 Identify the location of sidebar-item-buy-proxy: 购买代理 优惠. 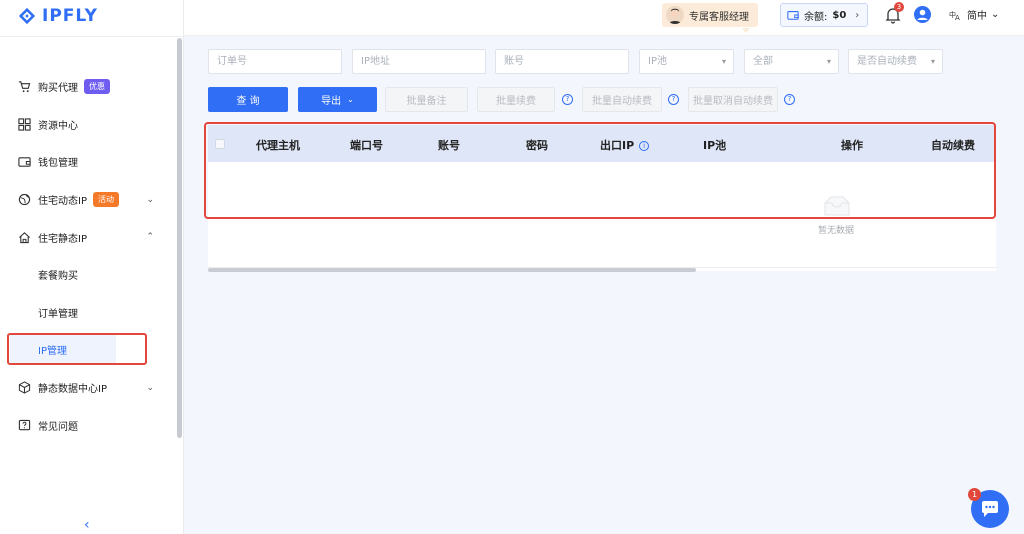
(88, 87).